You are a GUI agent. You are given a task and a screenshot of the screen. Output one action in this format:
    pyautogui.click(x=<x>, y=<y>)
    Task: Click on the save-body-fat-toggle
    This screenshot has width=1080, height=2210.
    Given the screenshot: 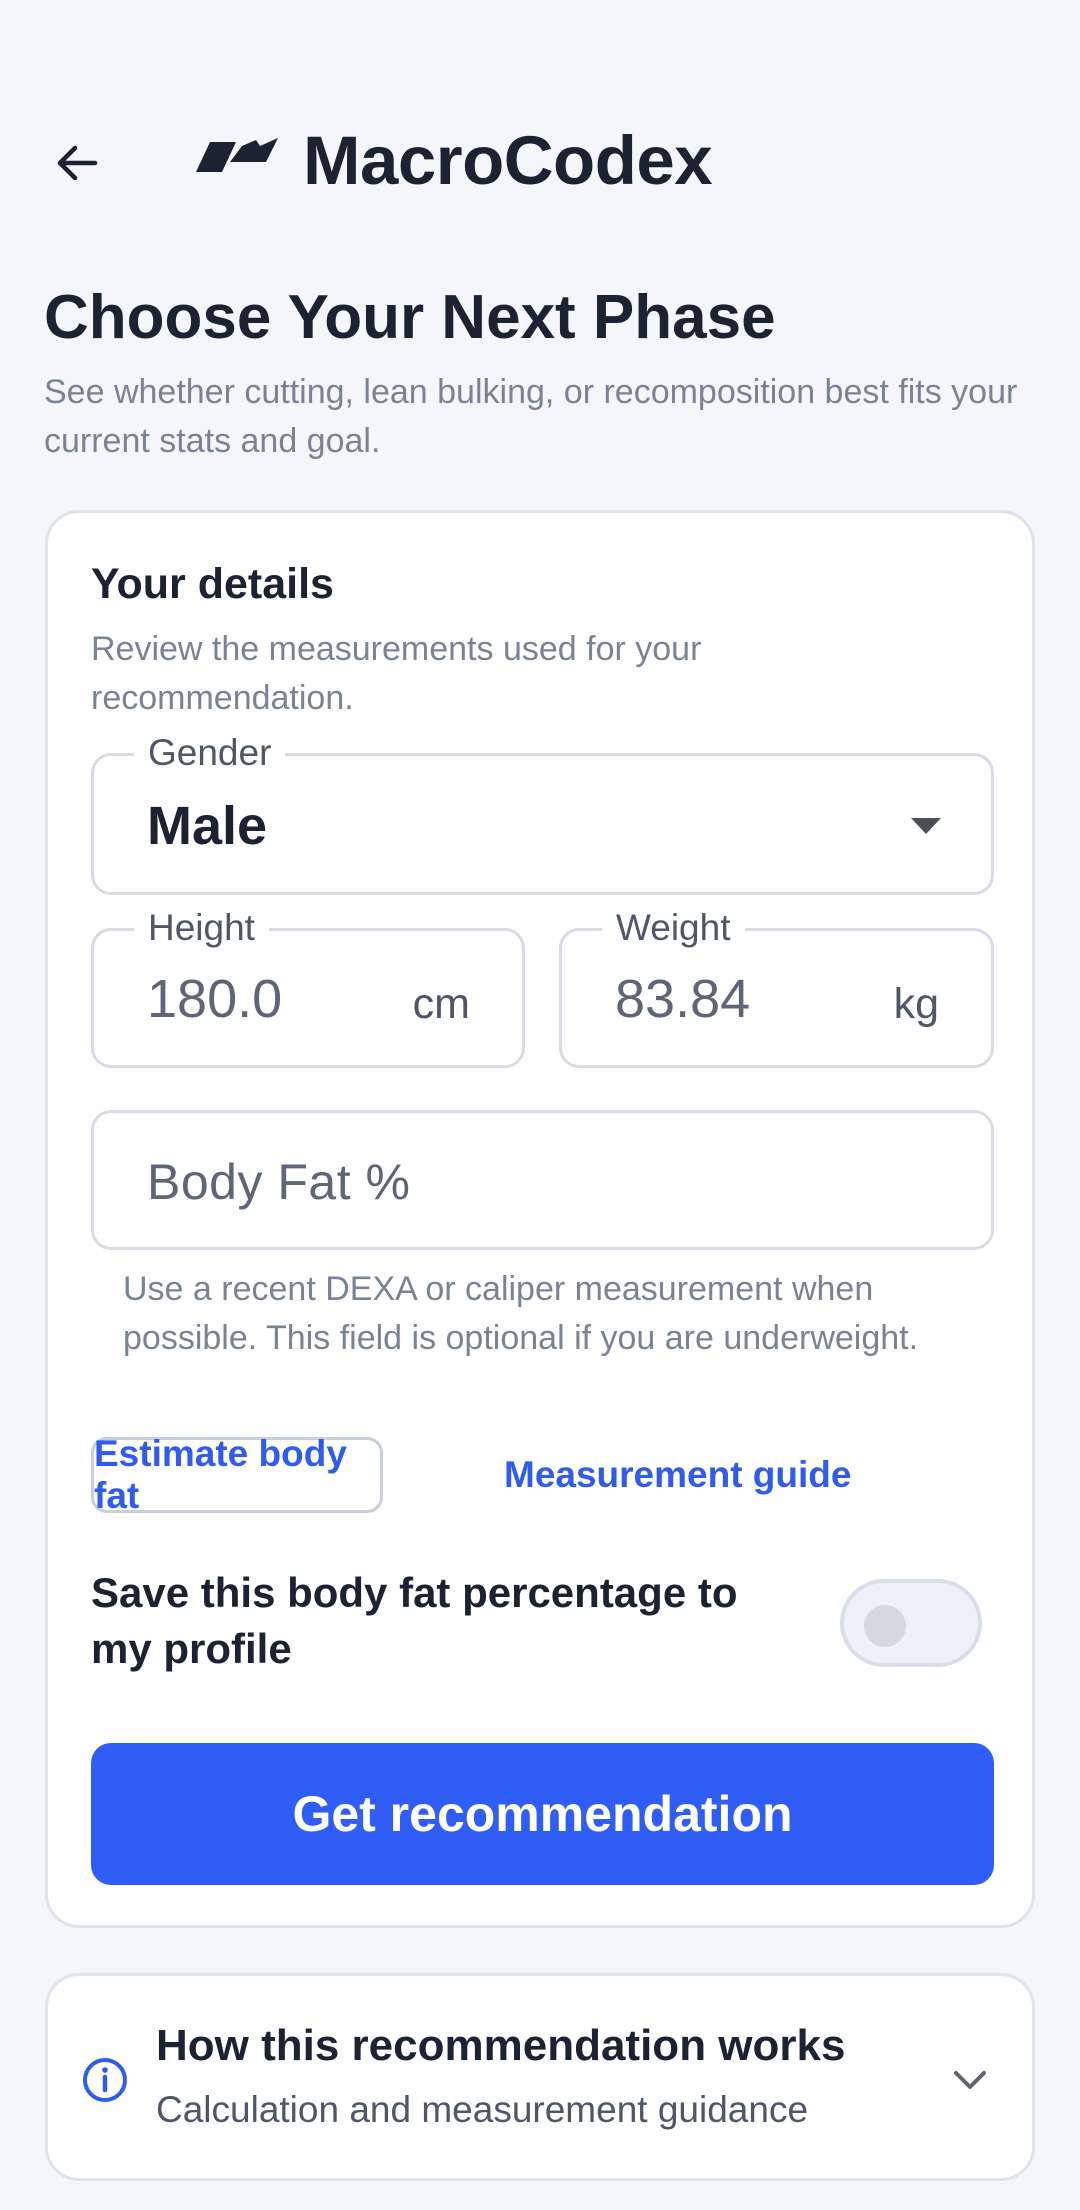 What is the action you would take?
    pyautogui.click(x=911, y=1623)
    